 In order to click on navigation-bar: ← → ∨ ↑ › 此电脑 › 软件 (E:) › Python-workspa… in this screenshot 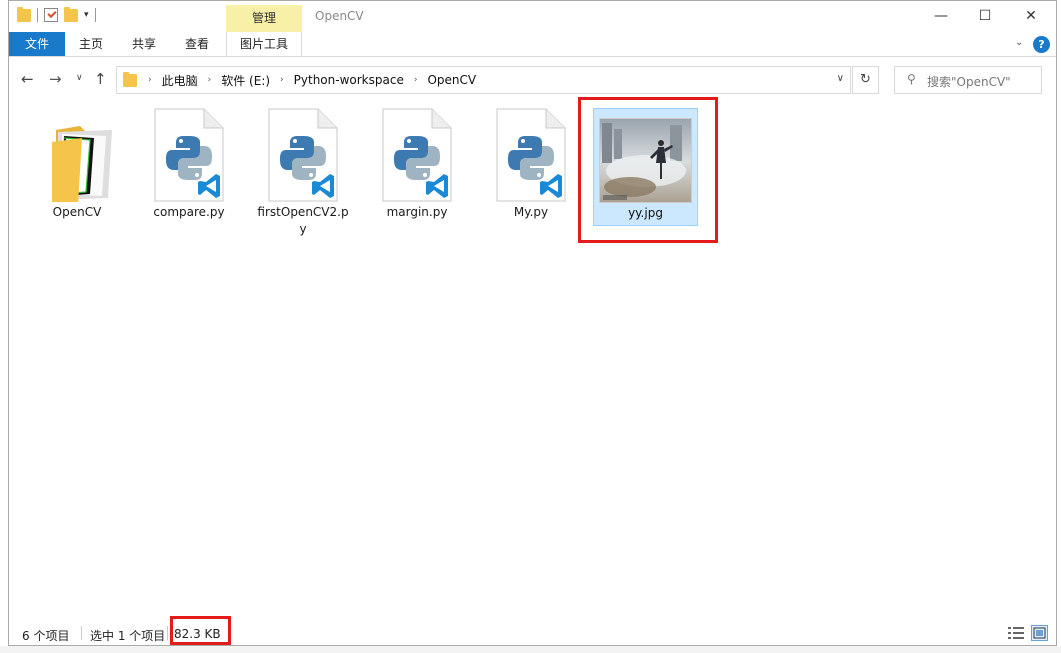, I will do `click(532, 79)`.